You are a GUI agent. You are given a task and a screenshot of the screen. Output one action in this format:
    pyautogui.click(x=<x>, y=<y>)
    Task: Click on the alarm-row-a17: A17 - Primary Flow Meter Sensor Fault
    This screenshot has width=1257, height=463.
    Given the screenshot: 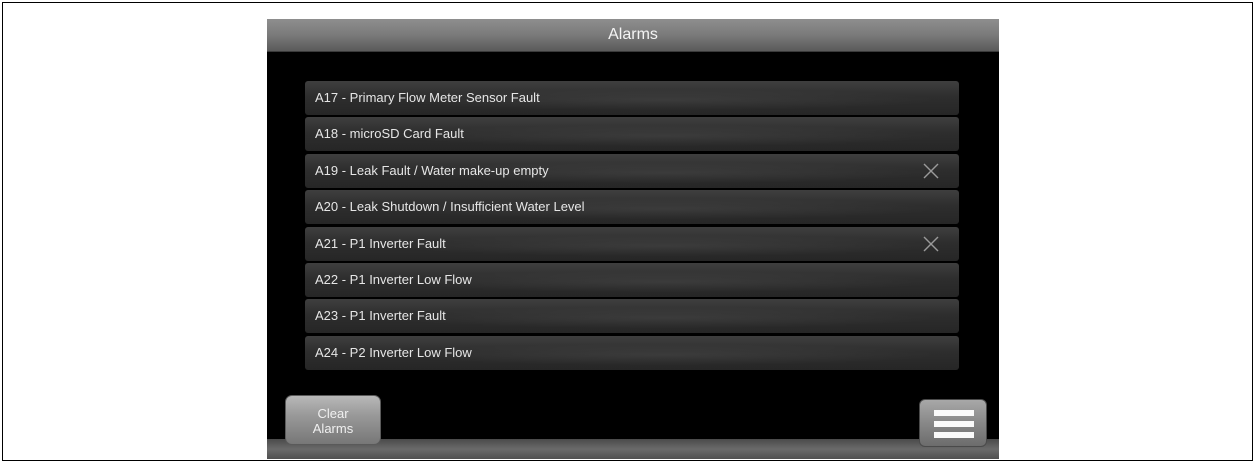 What is the action you would take?
    pyautogui.click(x=632, y=98)
    